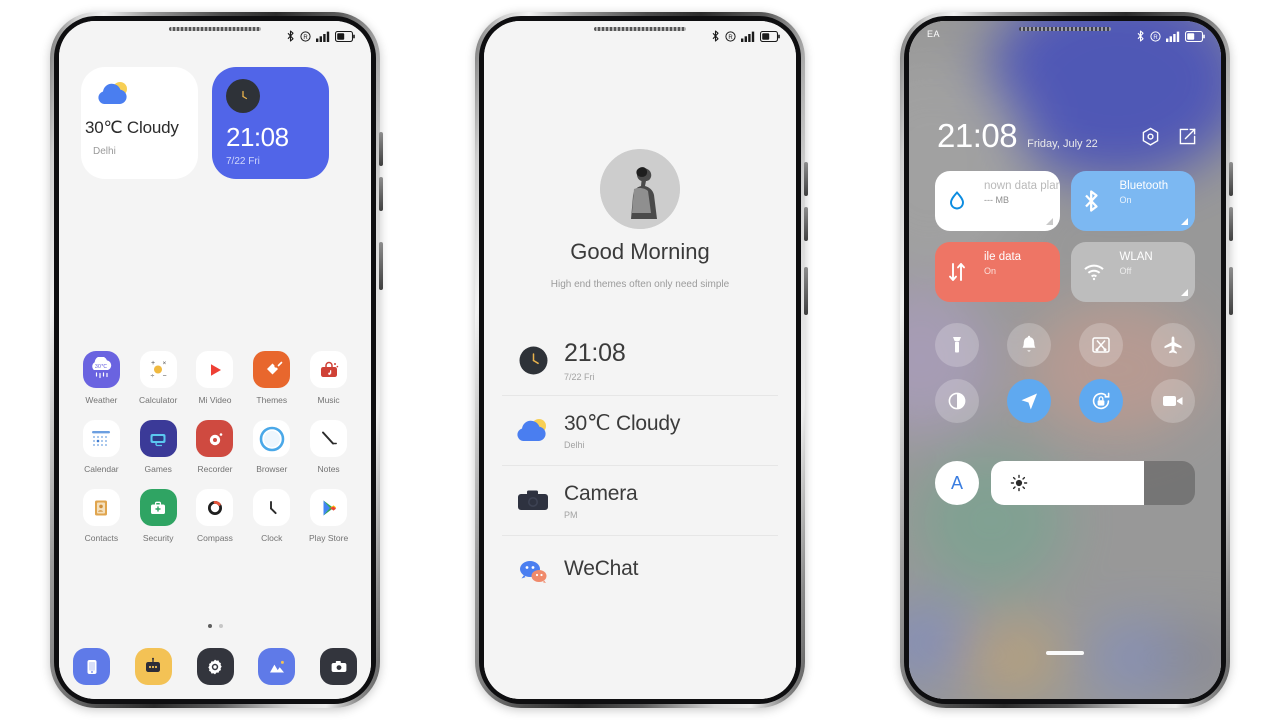 The height and width of the screenshot is (720, 1280). Describe the element at coordinates (957, 401) in the screenshot. I see `dark-mode-icon` at that location.